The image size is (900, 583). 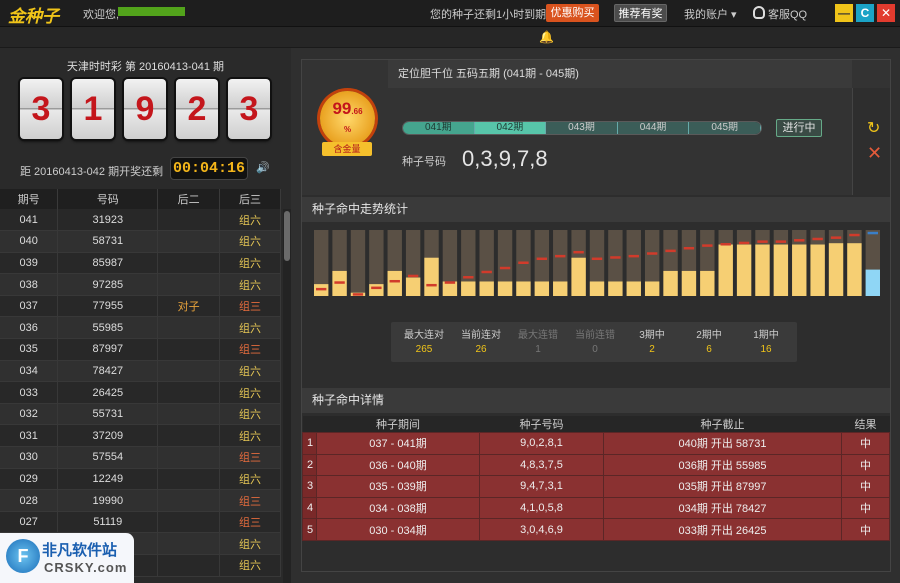 What do you see at coordinates (450, 37) in the screenshot?
I see `notification-bar: 🔔` at bounding box center [450, 37].